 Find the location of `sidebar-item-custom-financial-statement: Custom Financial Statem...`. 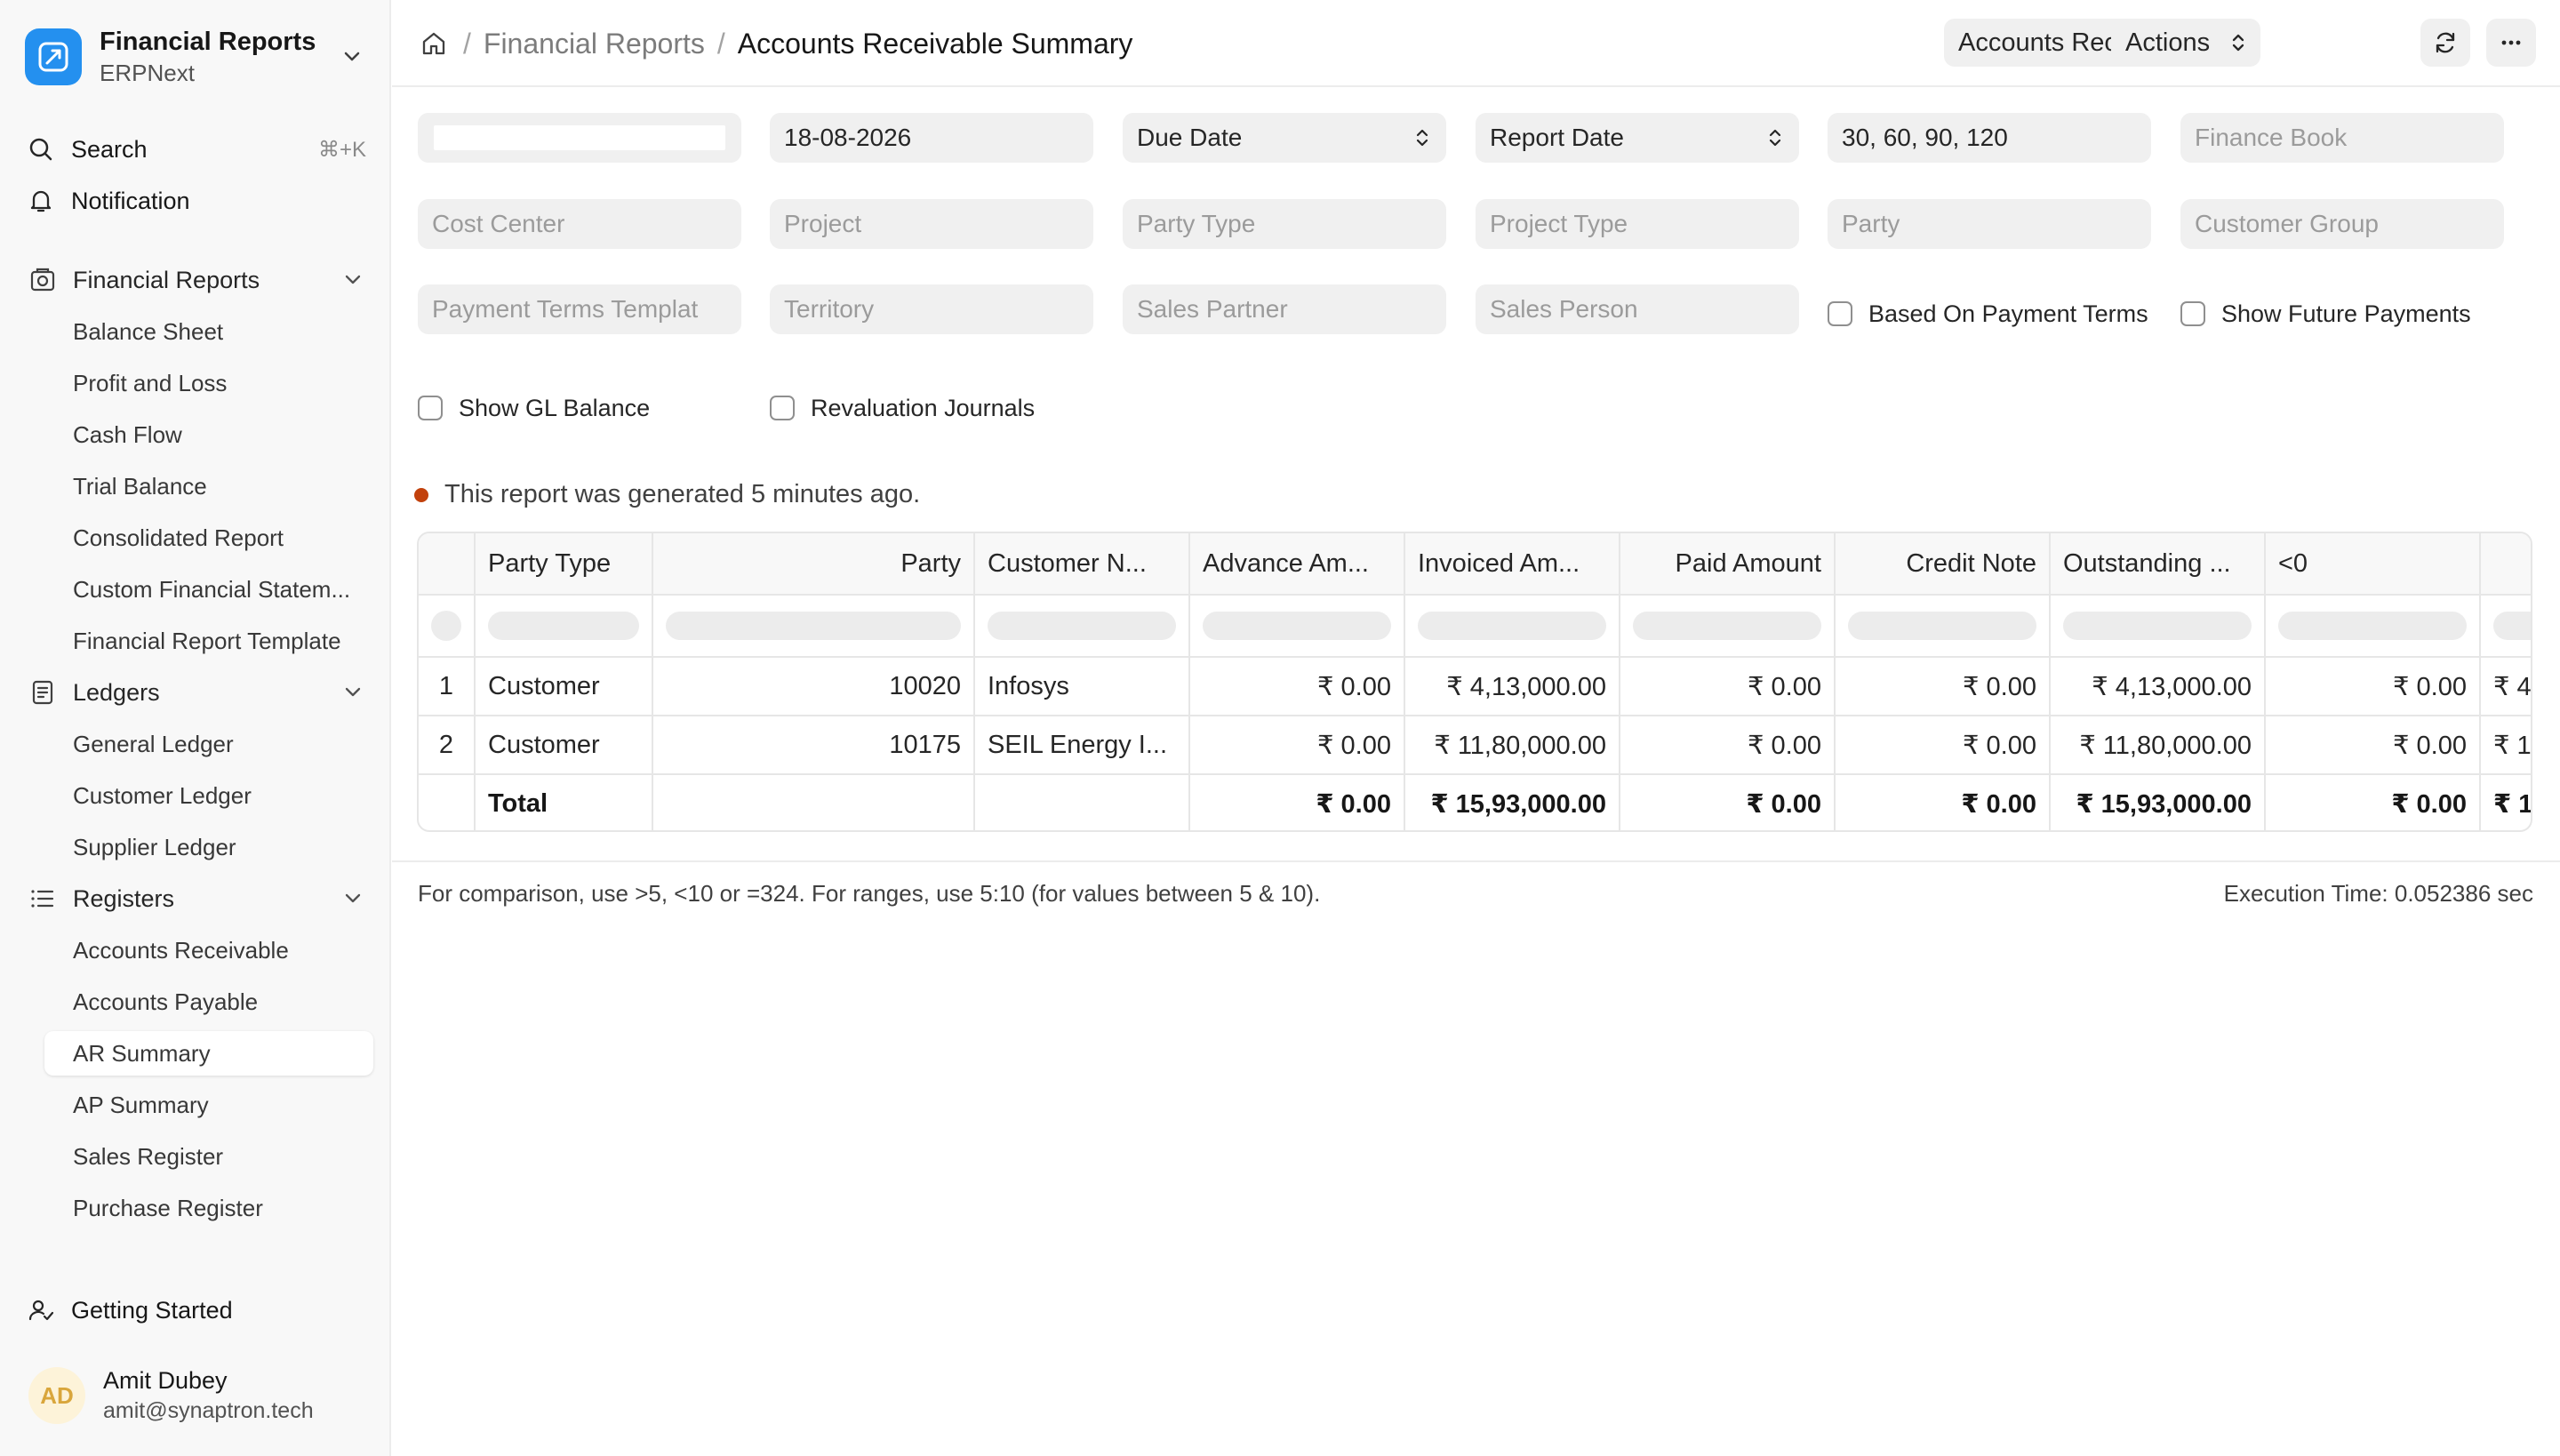

sidebar-item-custom-financial-statement: Custom Financial Statem... is located at coordinates (208, 589).